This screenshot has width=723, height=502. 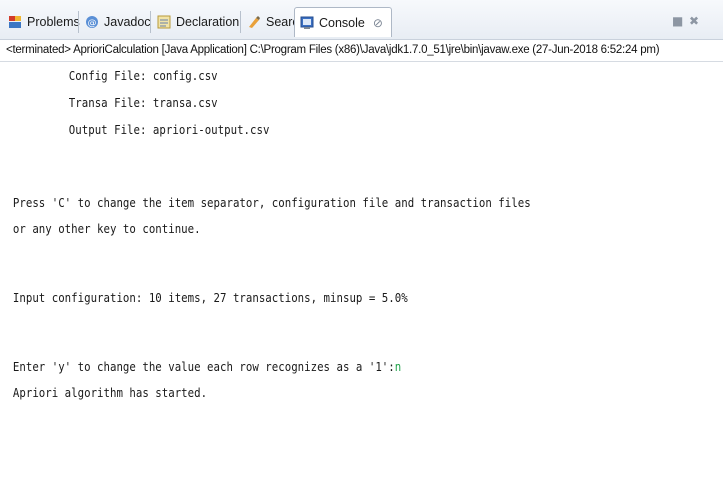 I want to click on tab-declaration-label: Declaration, so click(x=208, y=22).